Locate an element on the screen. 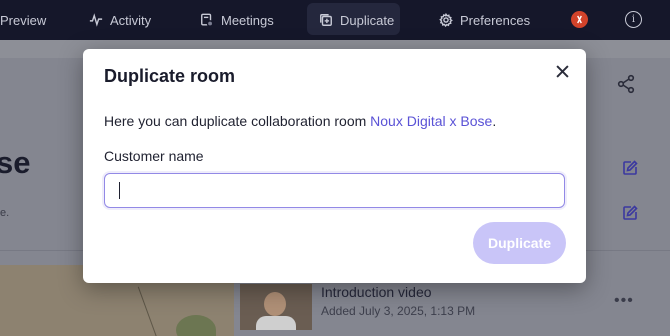  tab-preferences: Preferences is located at coordinates (484, 20).